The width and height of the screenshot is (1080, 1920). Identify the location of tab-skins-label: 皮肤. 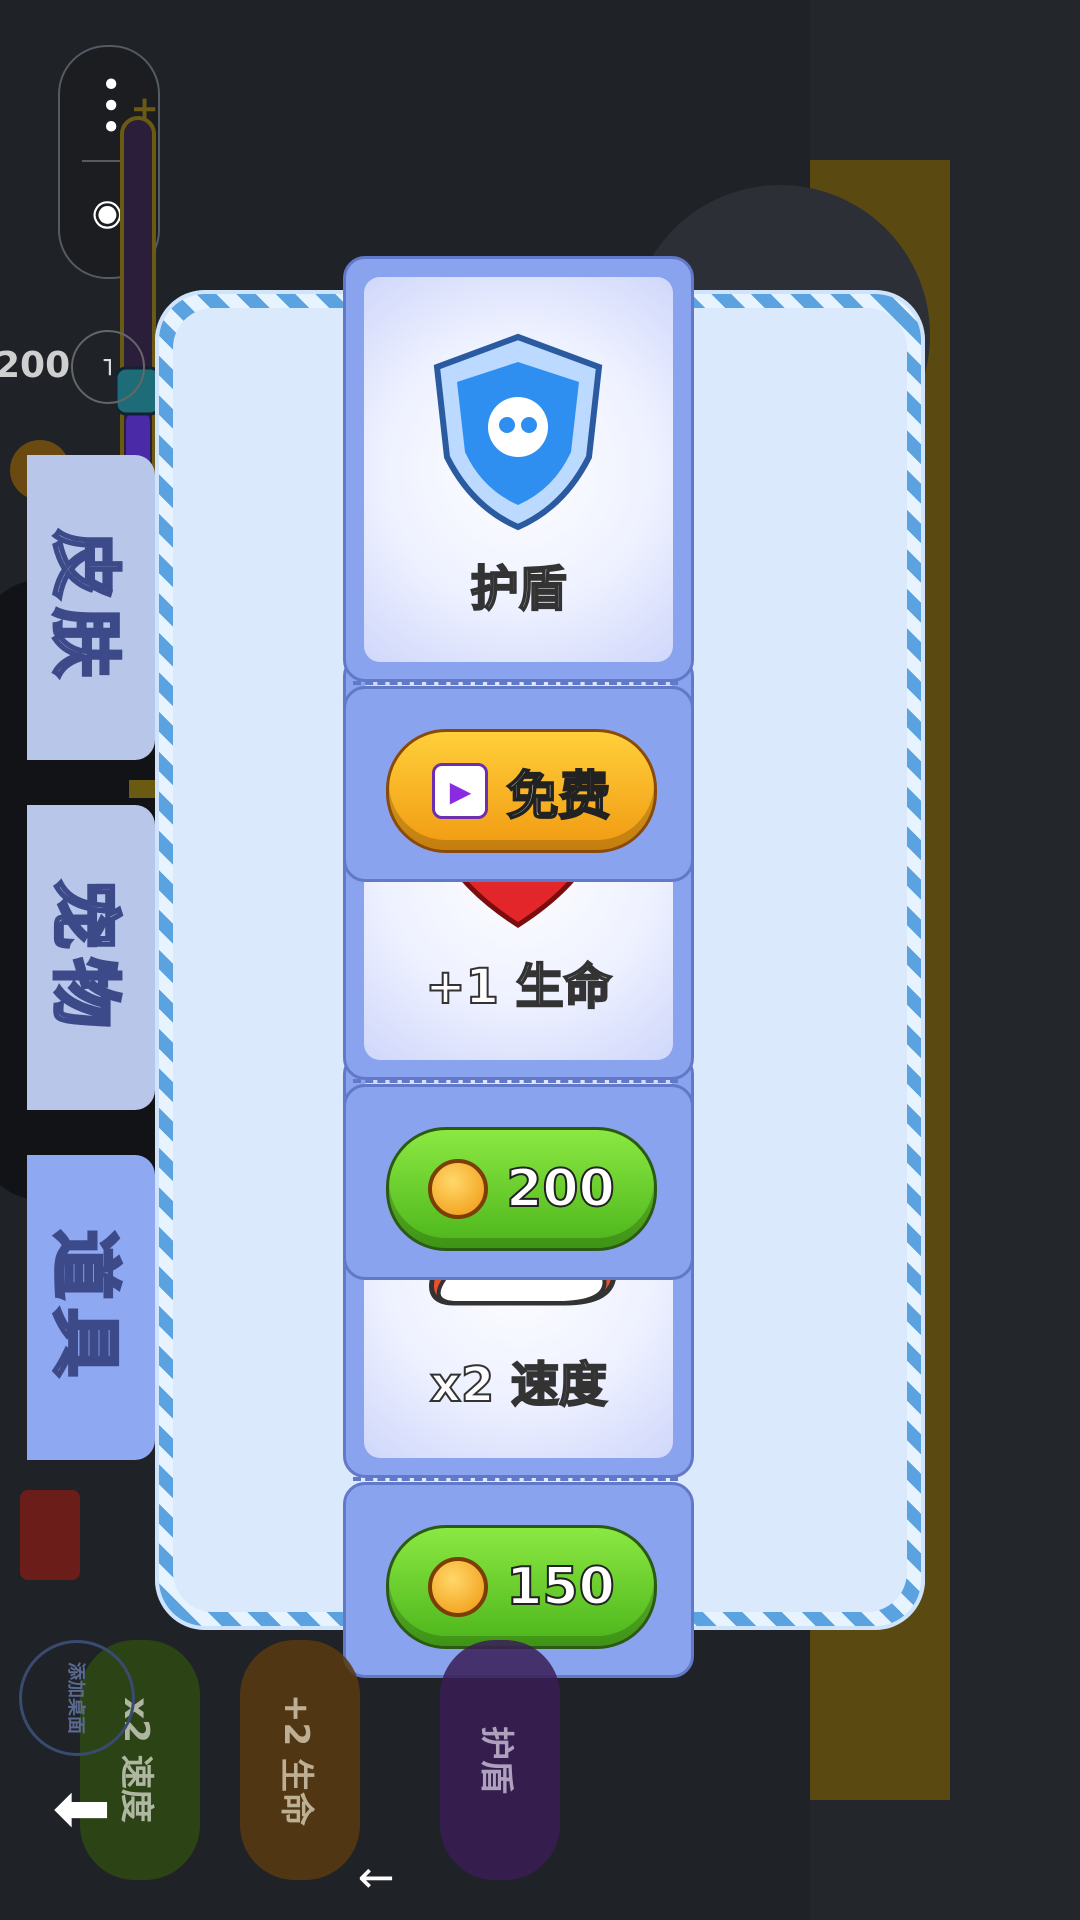
(85, 607).